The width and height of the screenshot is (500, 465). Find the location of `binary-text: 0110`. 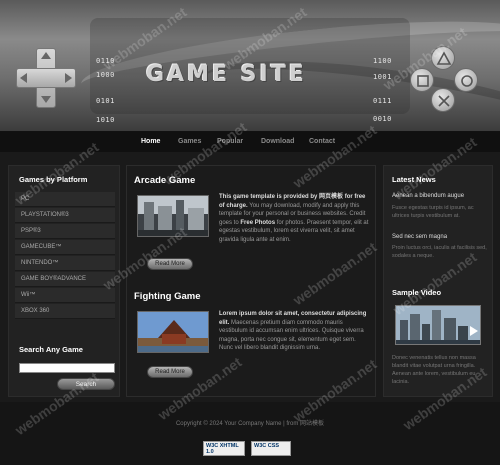

binary-text: 0110 is located at coordinates (105, 61).